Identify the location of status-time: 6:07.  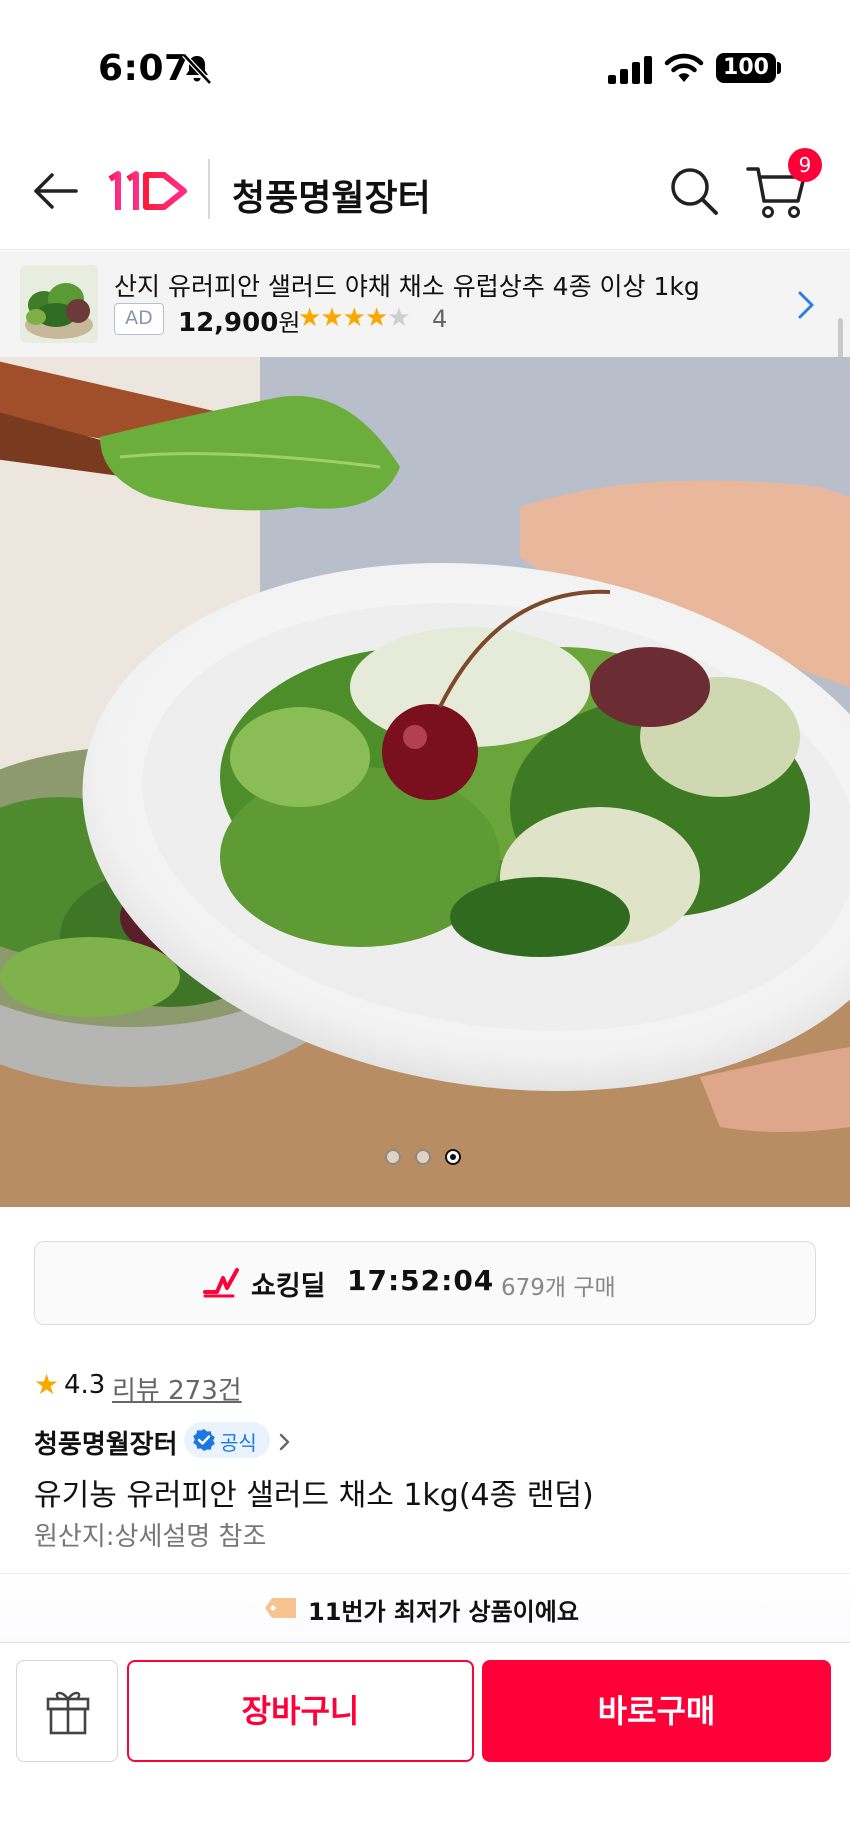
(144, 68).